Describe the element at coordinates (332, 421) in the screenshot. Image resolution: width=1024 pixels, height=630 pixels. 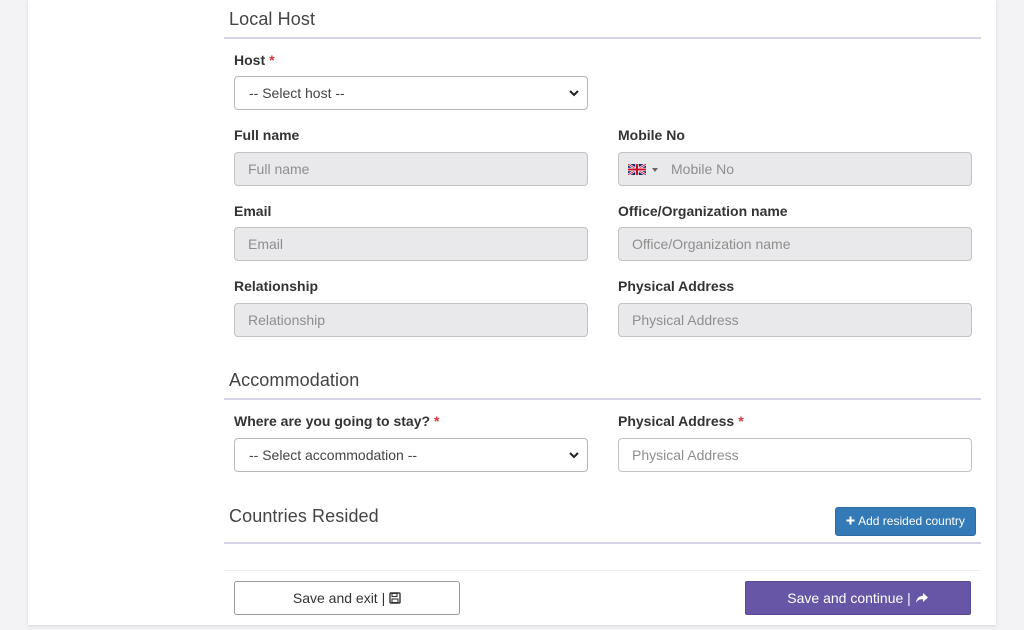
I see `stay-label-text: Where are you going to stay?` at that location.